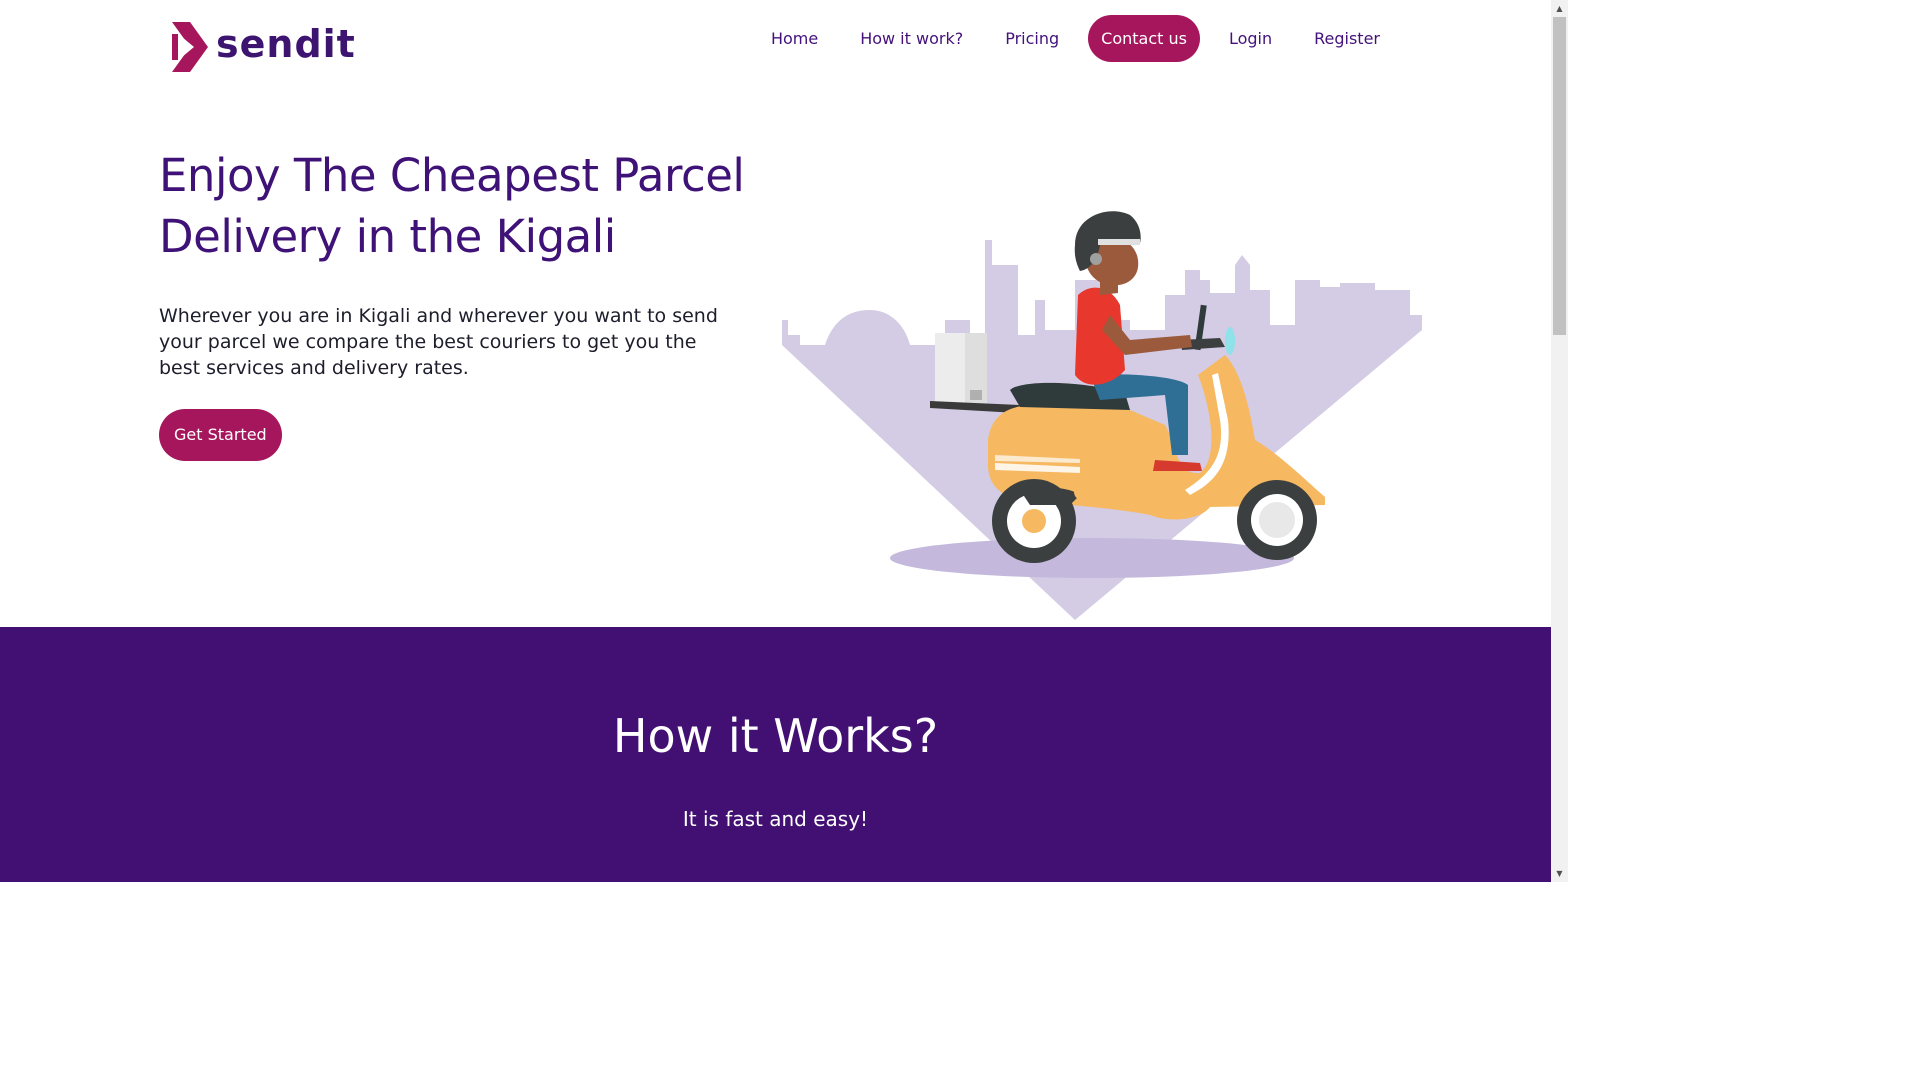 Image resolution: width=1920 pixels, height=1080 pixels. Describe the element at coordinates (1144, 38) in the screenshot. I see `nav-contact-us: Contact us` at that location.